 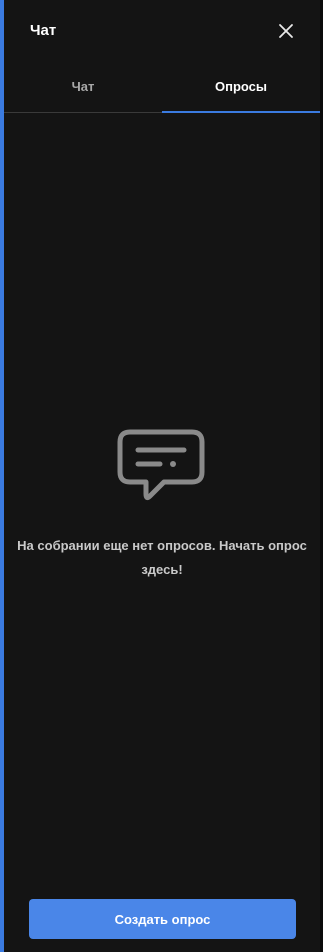 I want to click on close-icon, so click(x=286, y=31).